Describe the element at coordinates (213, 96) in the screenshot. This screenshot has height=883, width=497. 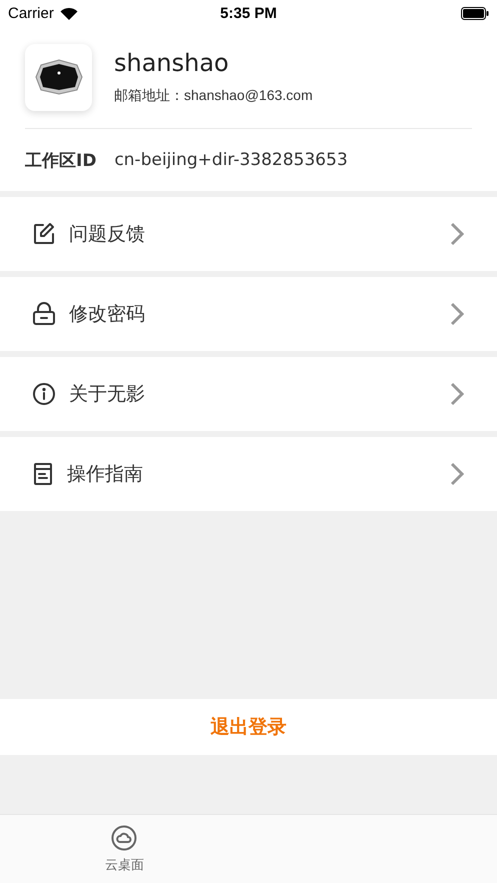
I see `email-text: 邮箱地址：shanshao@163.com` at that location.